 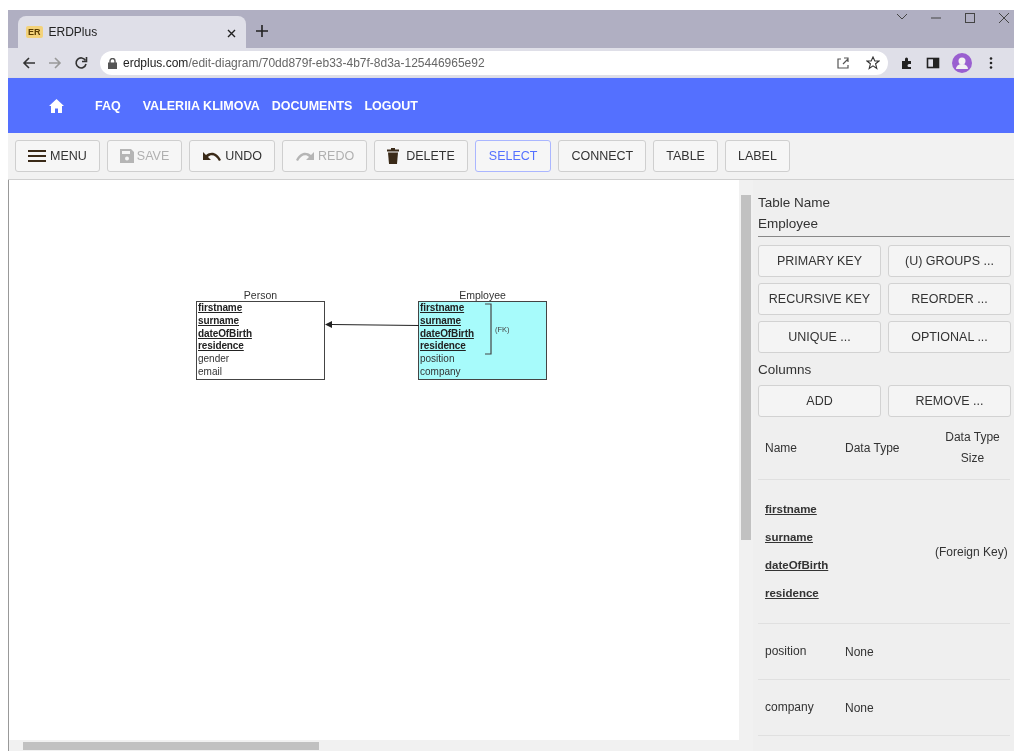 I want to click on lock-icon, so click(x=112, y=63).